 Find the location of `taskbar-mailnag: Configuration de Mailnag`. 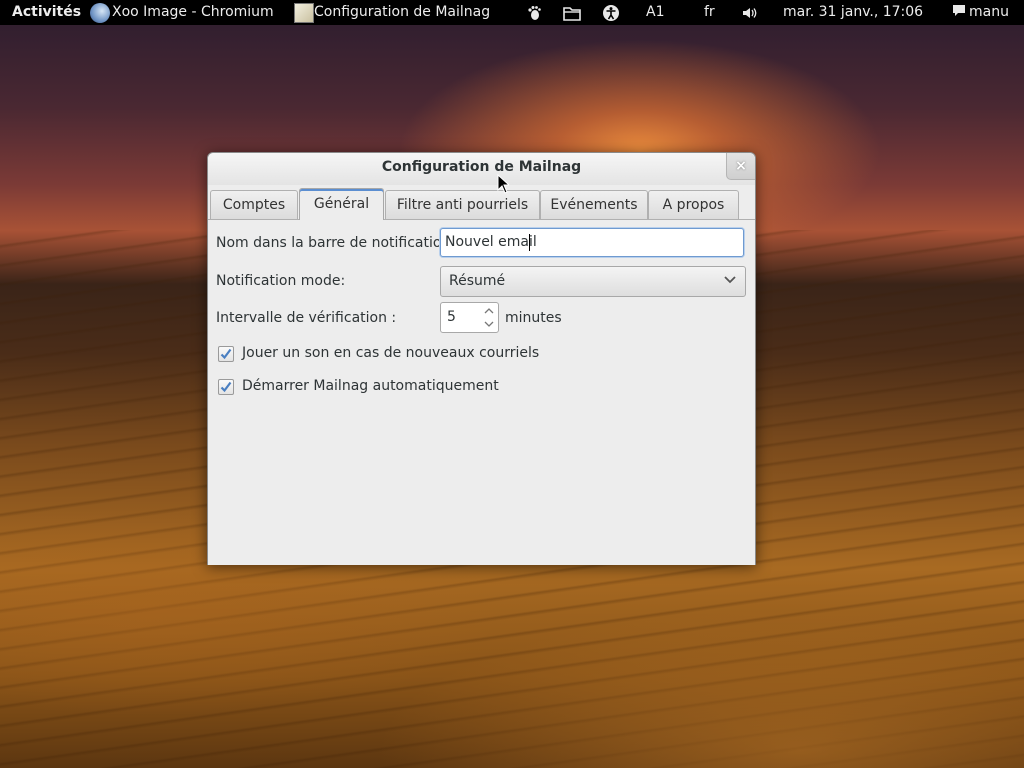

taskbar-mailnag: Configuration de Mailnag is located at coordinates (391, 12).